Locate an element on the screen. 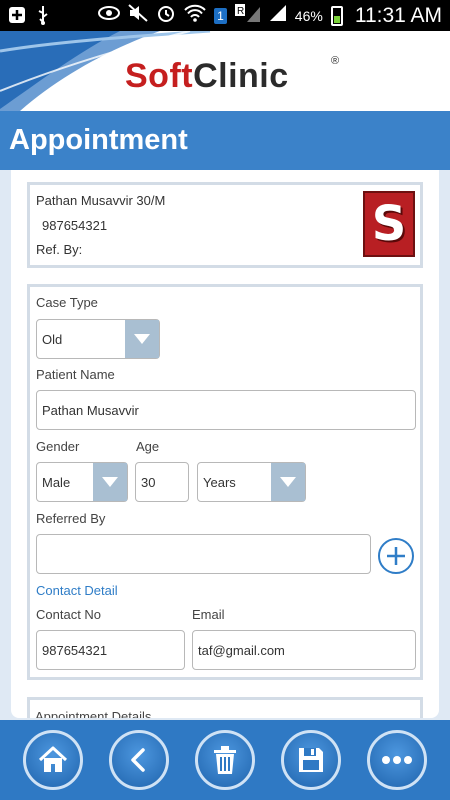 The width and height of the screenshot is (450, 800). trash-icon is located at coordinates (225, 760).